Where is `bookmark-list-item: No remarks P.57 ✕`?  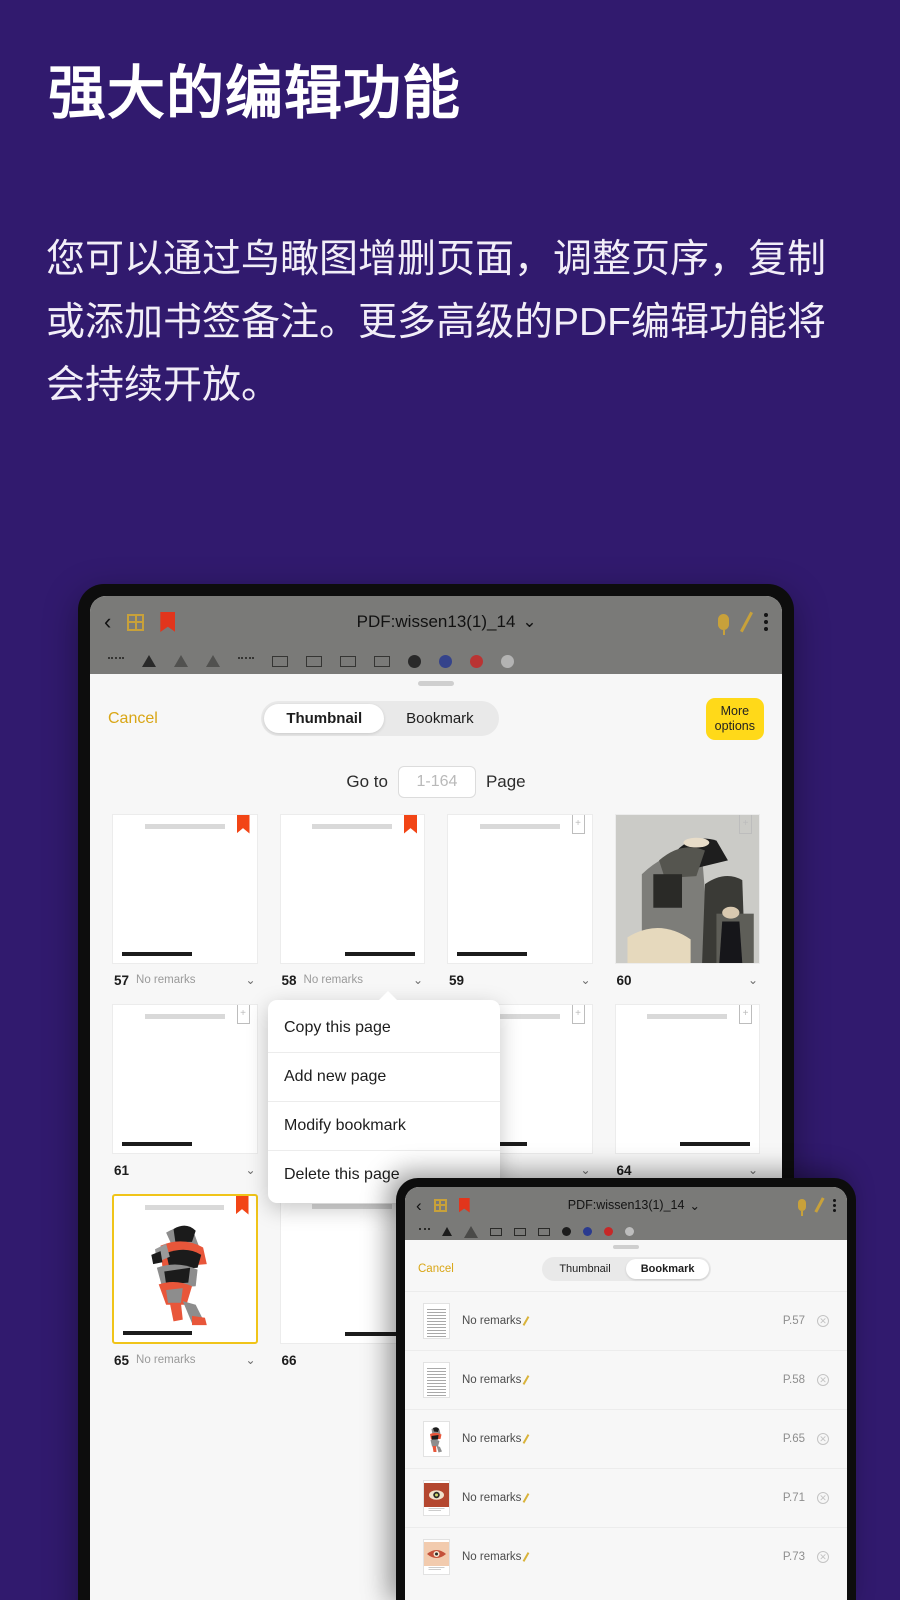
bookmark-list-item: No remarks P.57 ✕ is located at coordinates (626, 1320).